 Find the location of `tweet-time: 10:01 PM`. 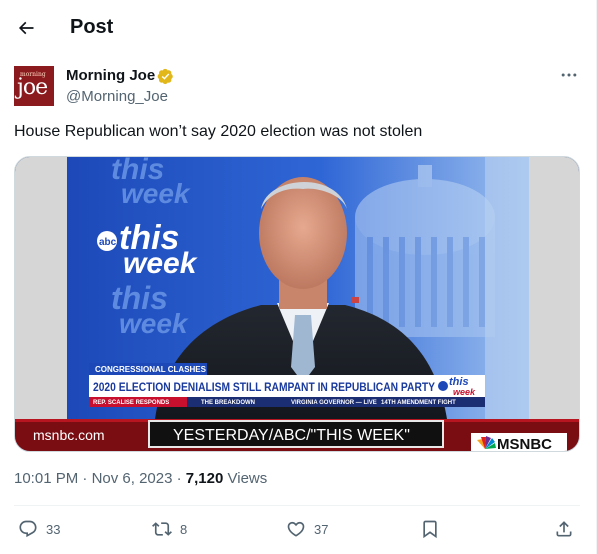

tweet-time: 10:01 PM is located at coordinates (46, 478).